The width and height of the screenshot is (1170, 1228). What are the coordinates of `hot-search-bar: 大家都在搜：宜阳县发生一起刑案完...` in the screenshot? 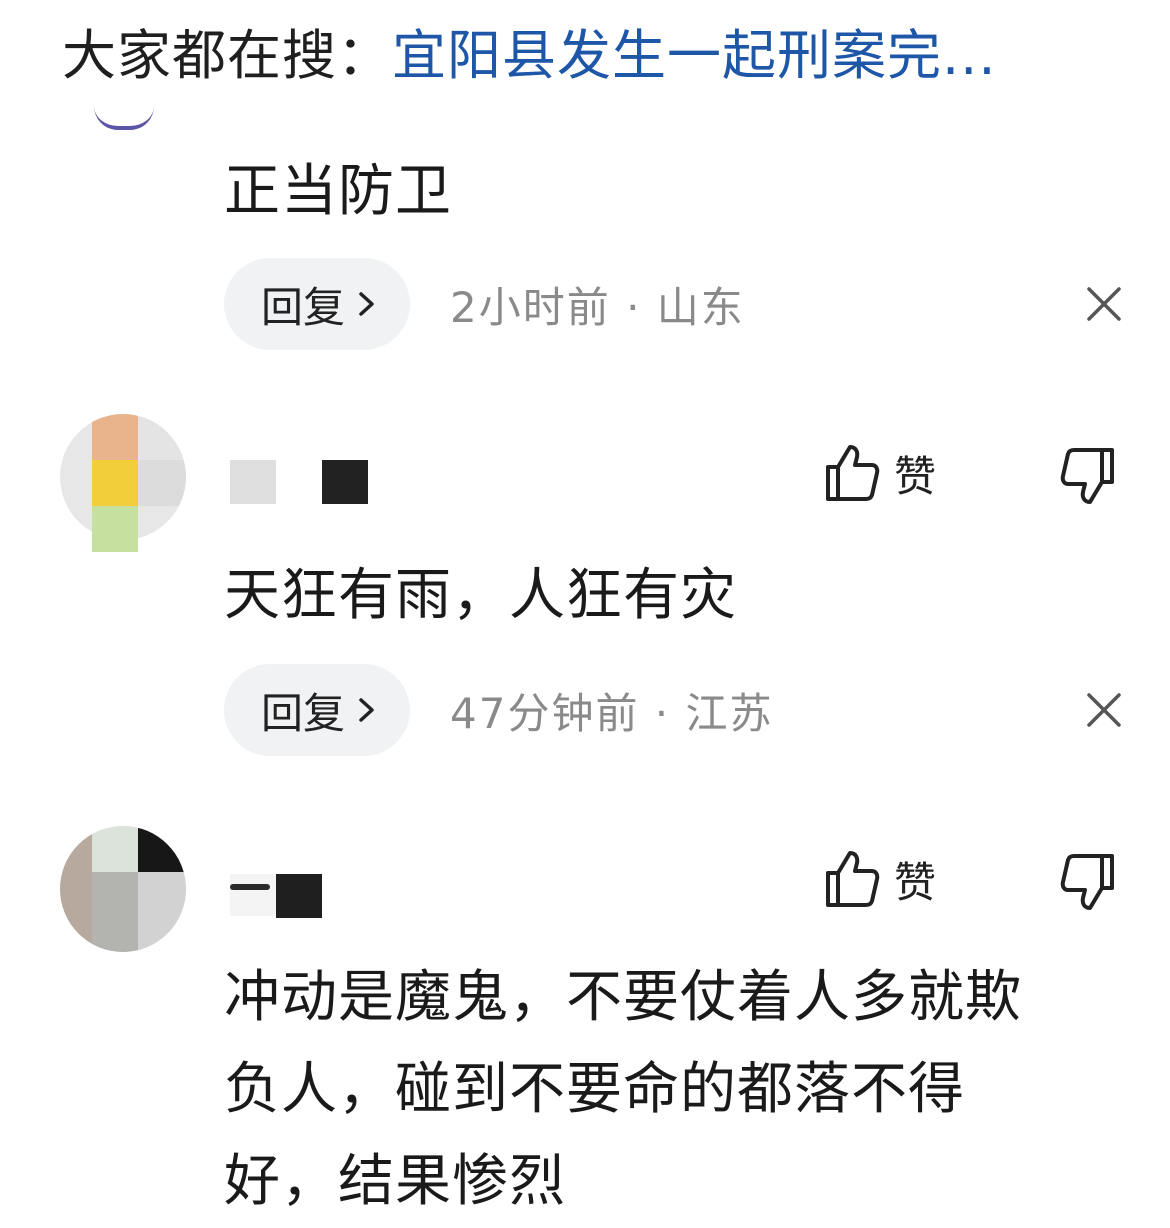 It's located at (529, 56).